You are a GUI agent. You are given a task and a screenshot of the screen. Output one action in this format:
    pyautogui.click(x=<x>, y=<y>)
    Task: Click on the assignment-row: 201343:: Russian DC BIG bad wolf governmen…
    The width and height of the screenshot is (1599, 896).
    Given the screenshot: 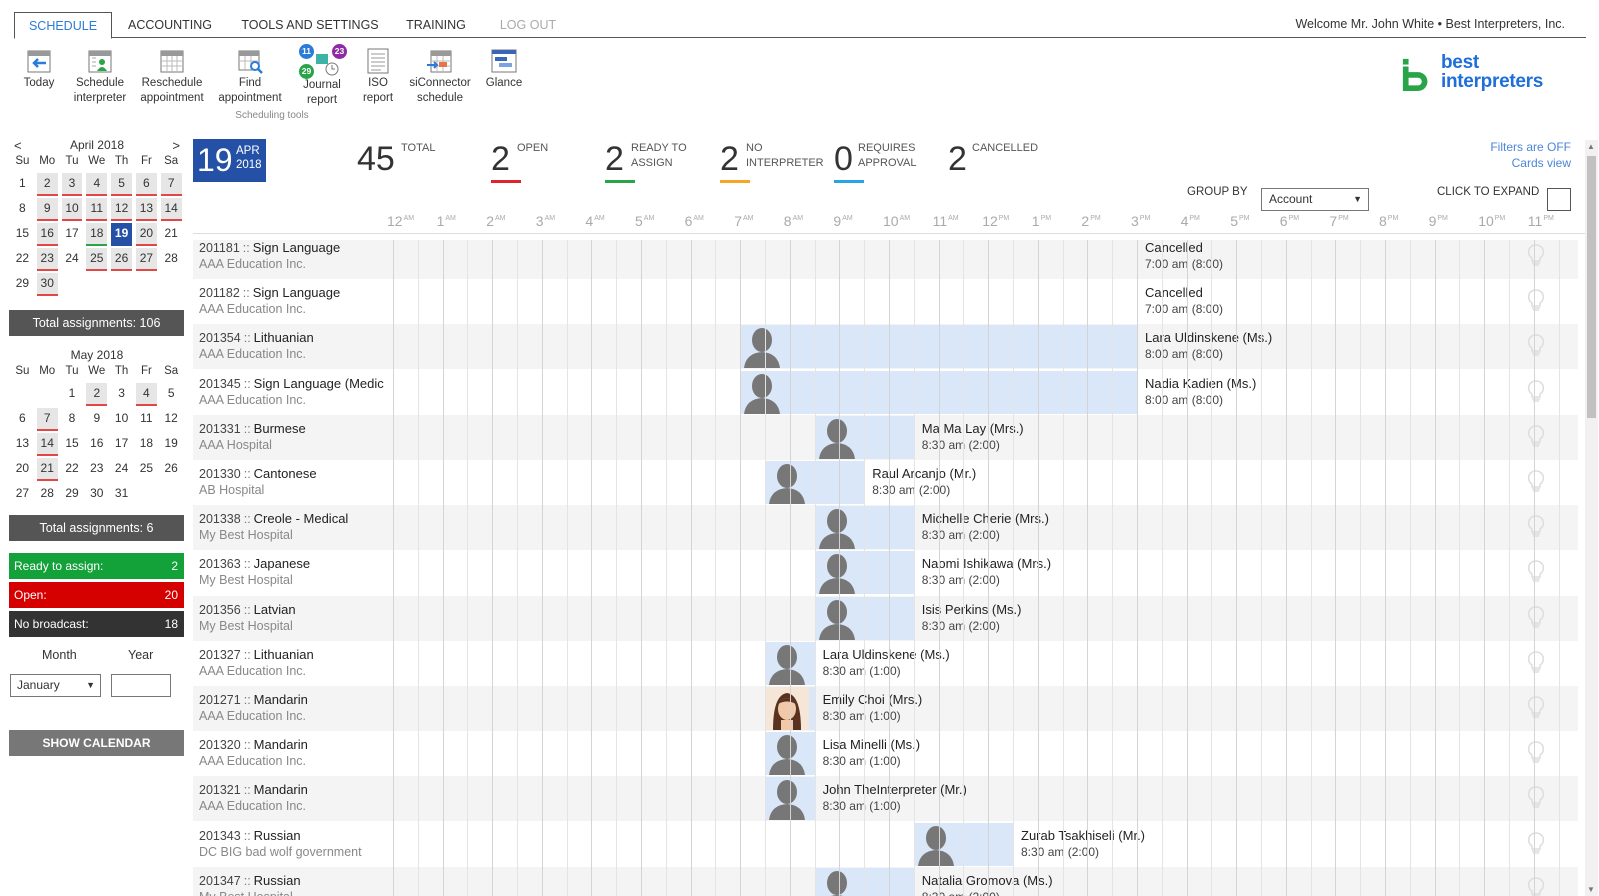 What is the action you would take?
    pyautogui.click(x=885, y=844)
    